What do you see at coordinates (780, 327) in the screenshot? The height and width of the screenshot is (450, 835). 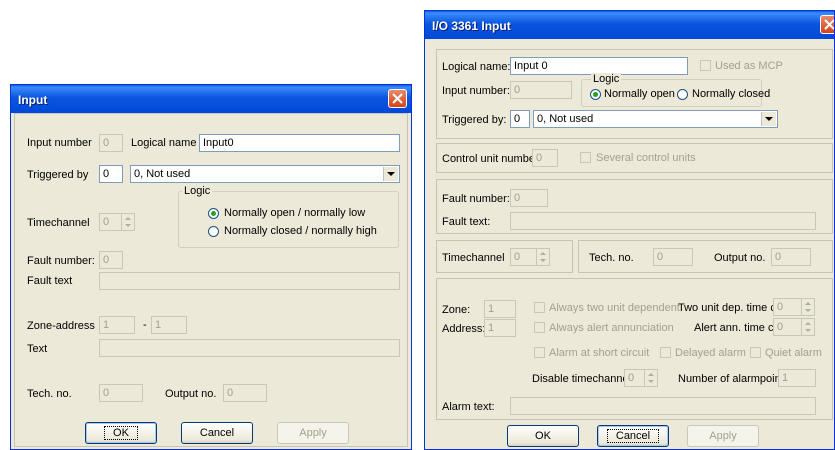 I see `alert-ann-time-value: 0` at bounding box center [780, 327].